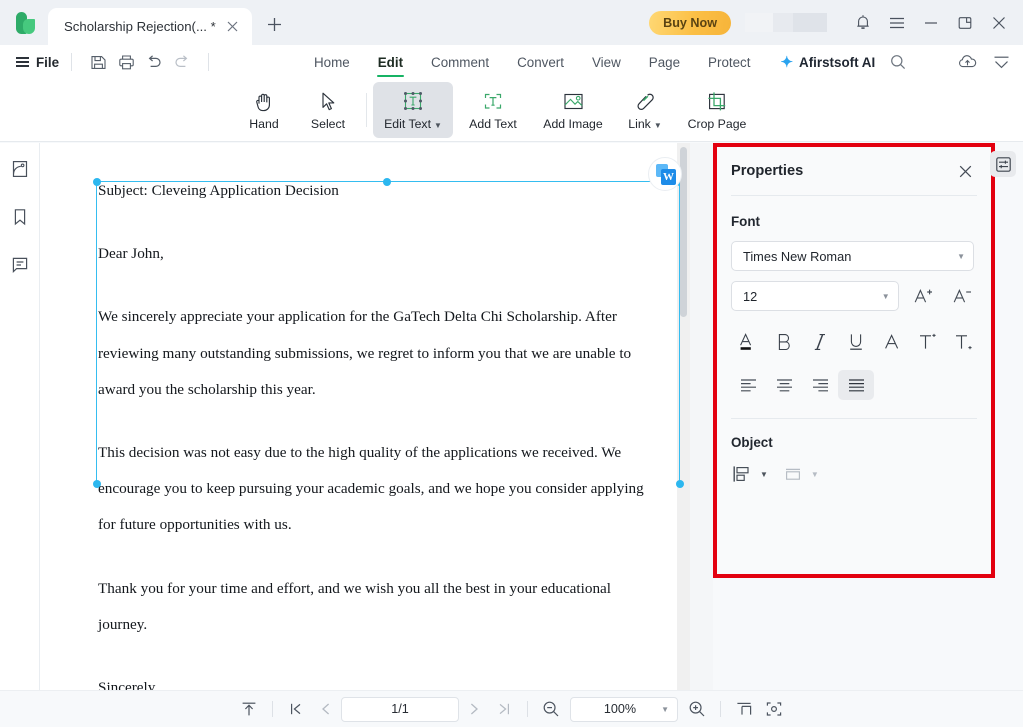 The image size is (1023, 727). I want to click on font-family-select: Times New Roman ▼, so click(852, 256).